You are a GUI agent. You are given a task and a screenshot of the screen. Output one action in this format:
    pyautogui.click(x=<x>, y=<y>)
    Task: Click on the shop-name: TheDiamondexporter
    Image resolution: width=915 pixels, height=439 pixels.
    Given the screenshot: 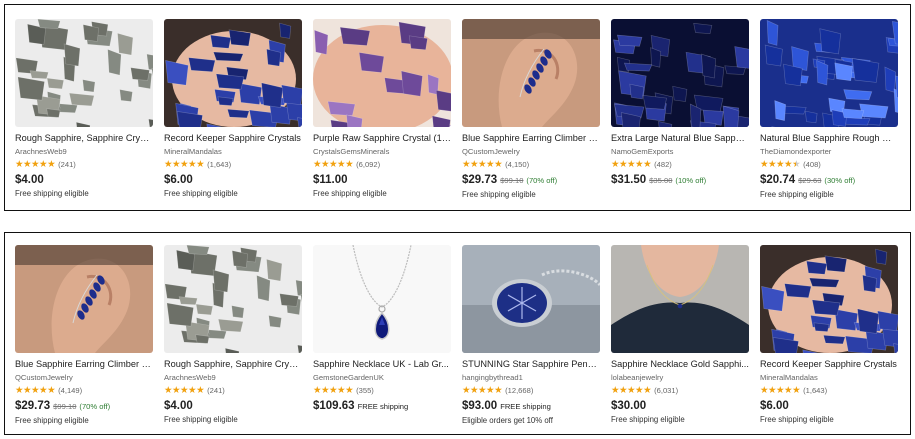 What is the action you would take?
    pyautogui.click(x=829, y=152)
    